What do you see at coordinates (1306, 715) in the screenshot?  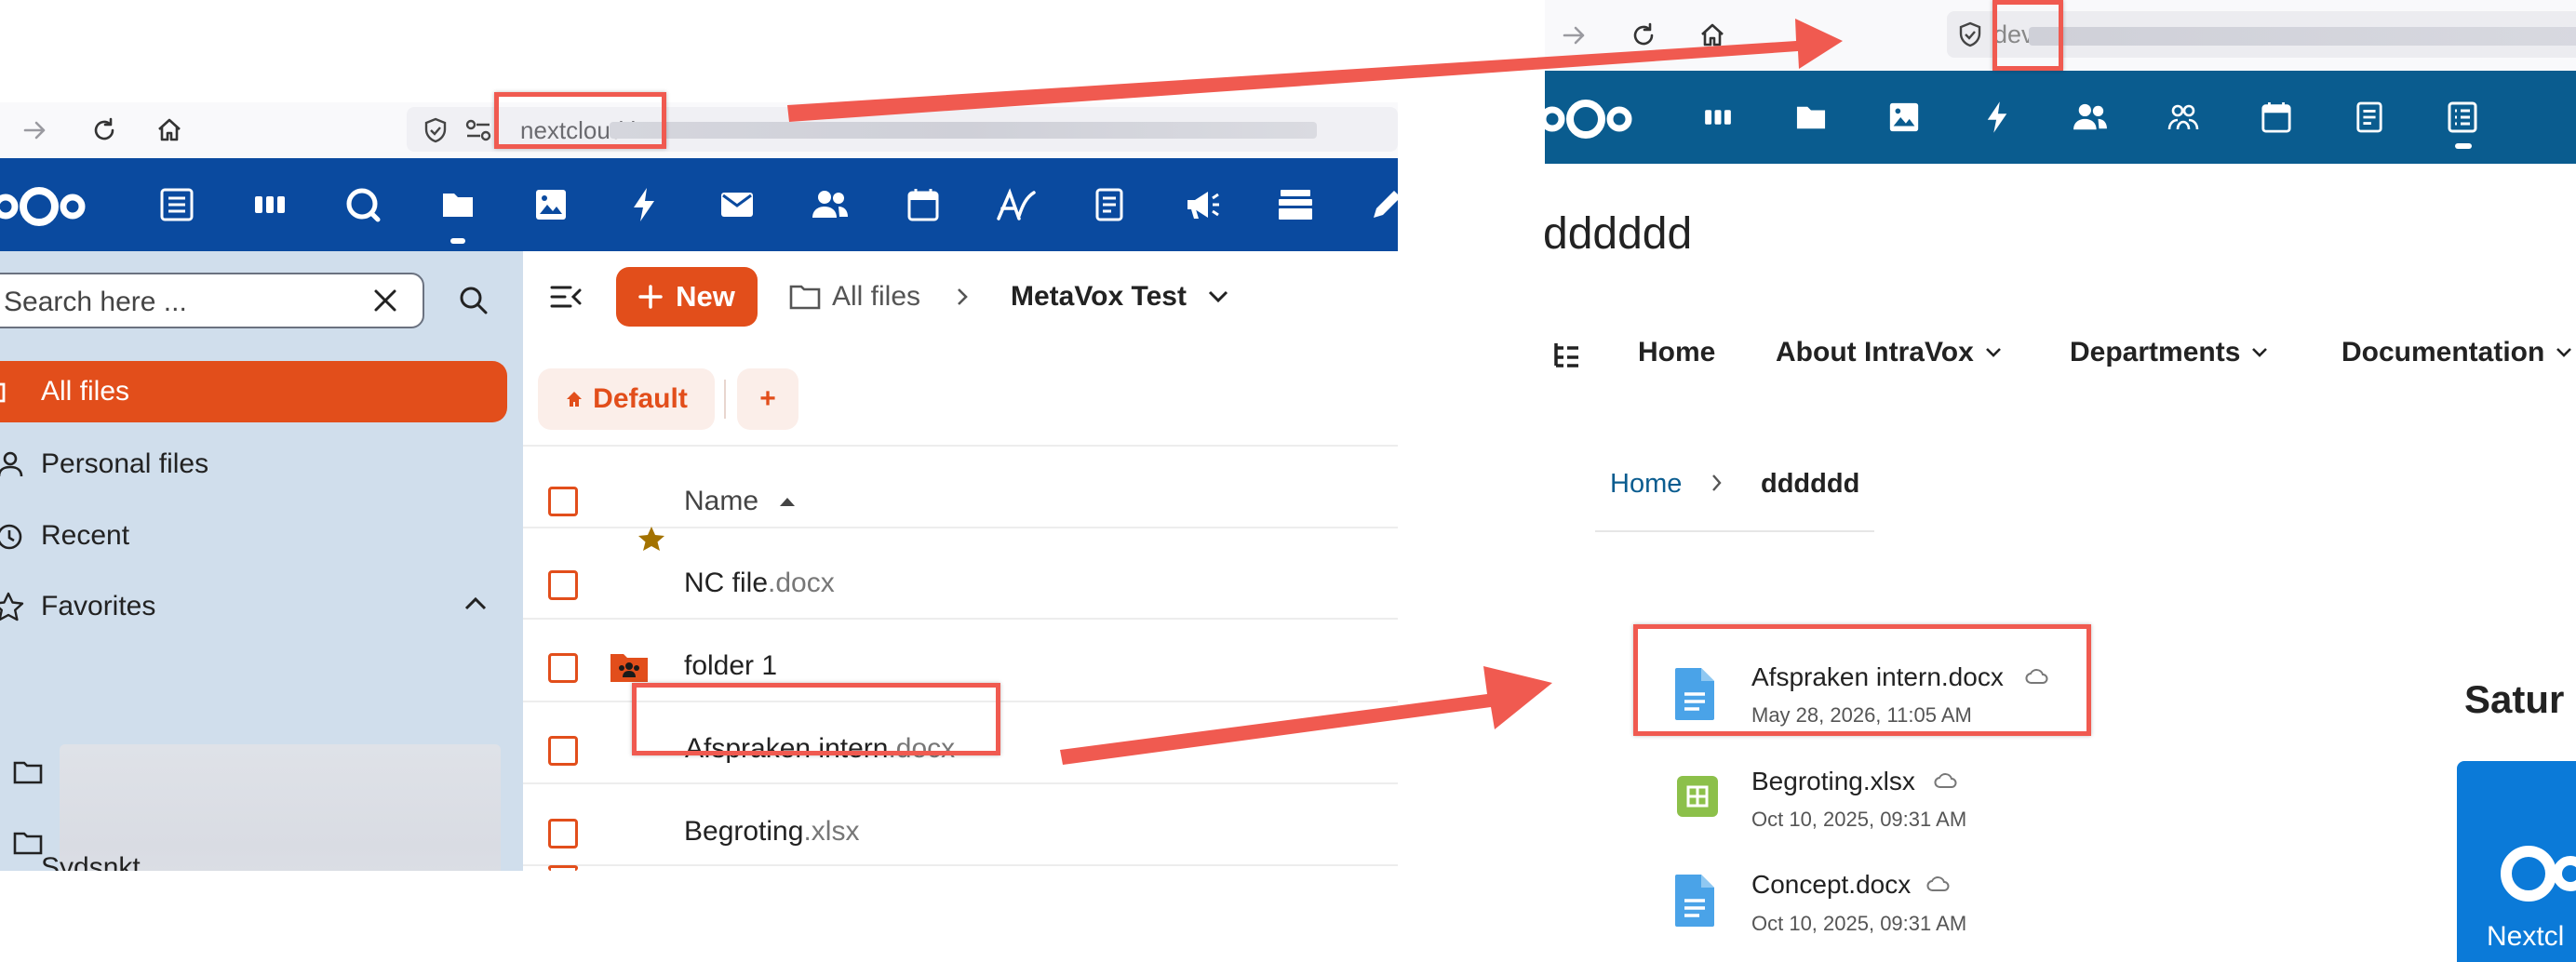 I see `arrow-file` at bounding box center [1306, 715].